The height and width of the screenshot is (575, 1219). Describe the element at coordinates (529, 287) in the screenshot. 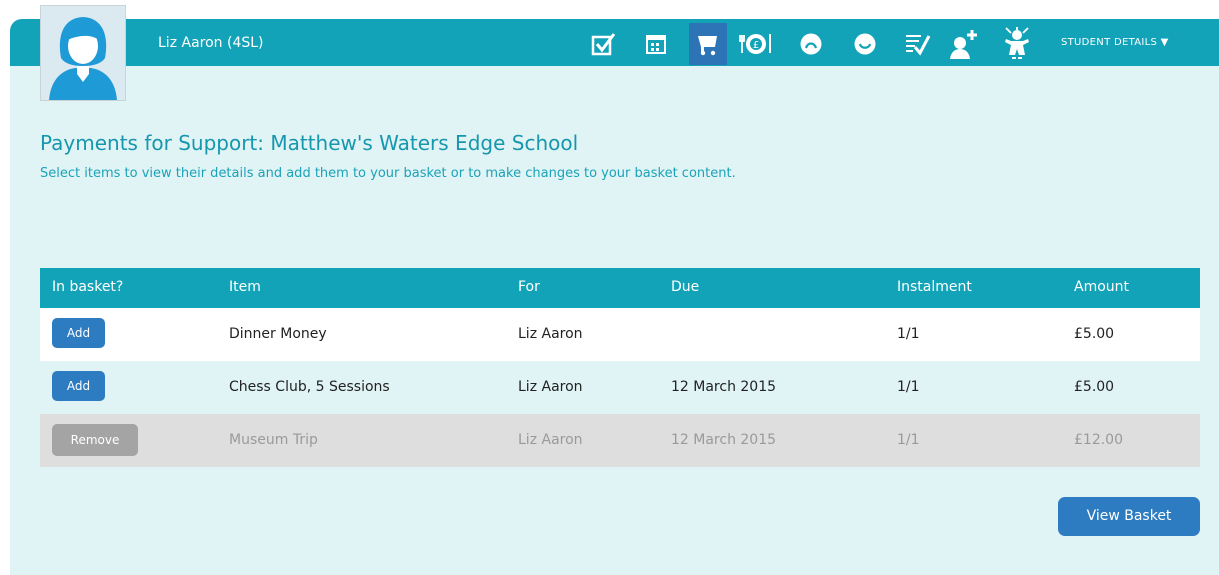

I see `header-for: For` at that location.